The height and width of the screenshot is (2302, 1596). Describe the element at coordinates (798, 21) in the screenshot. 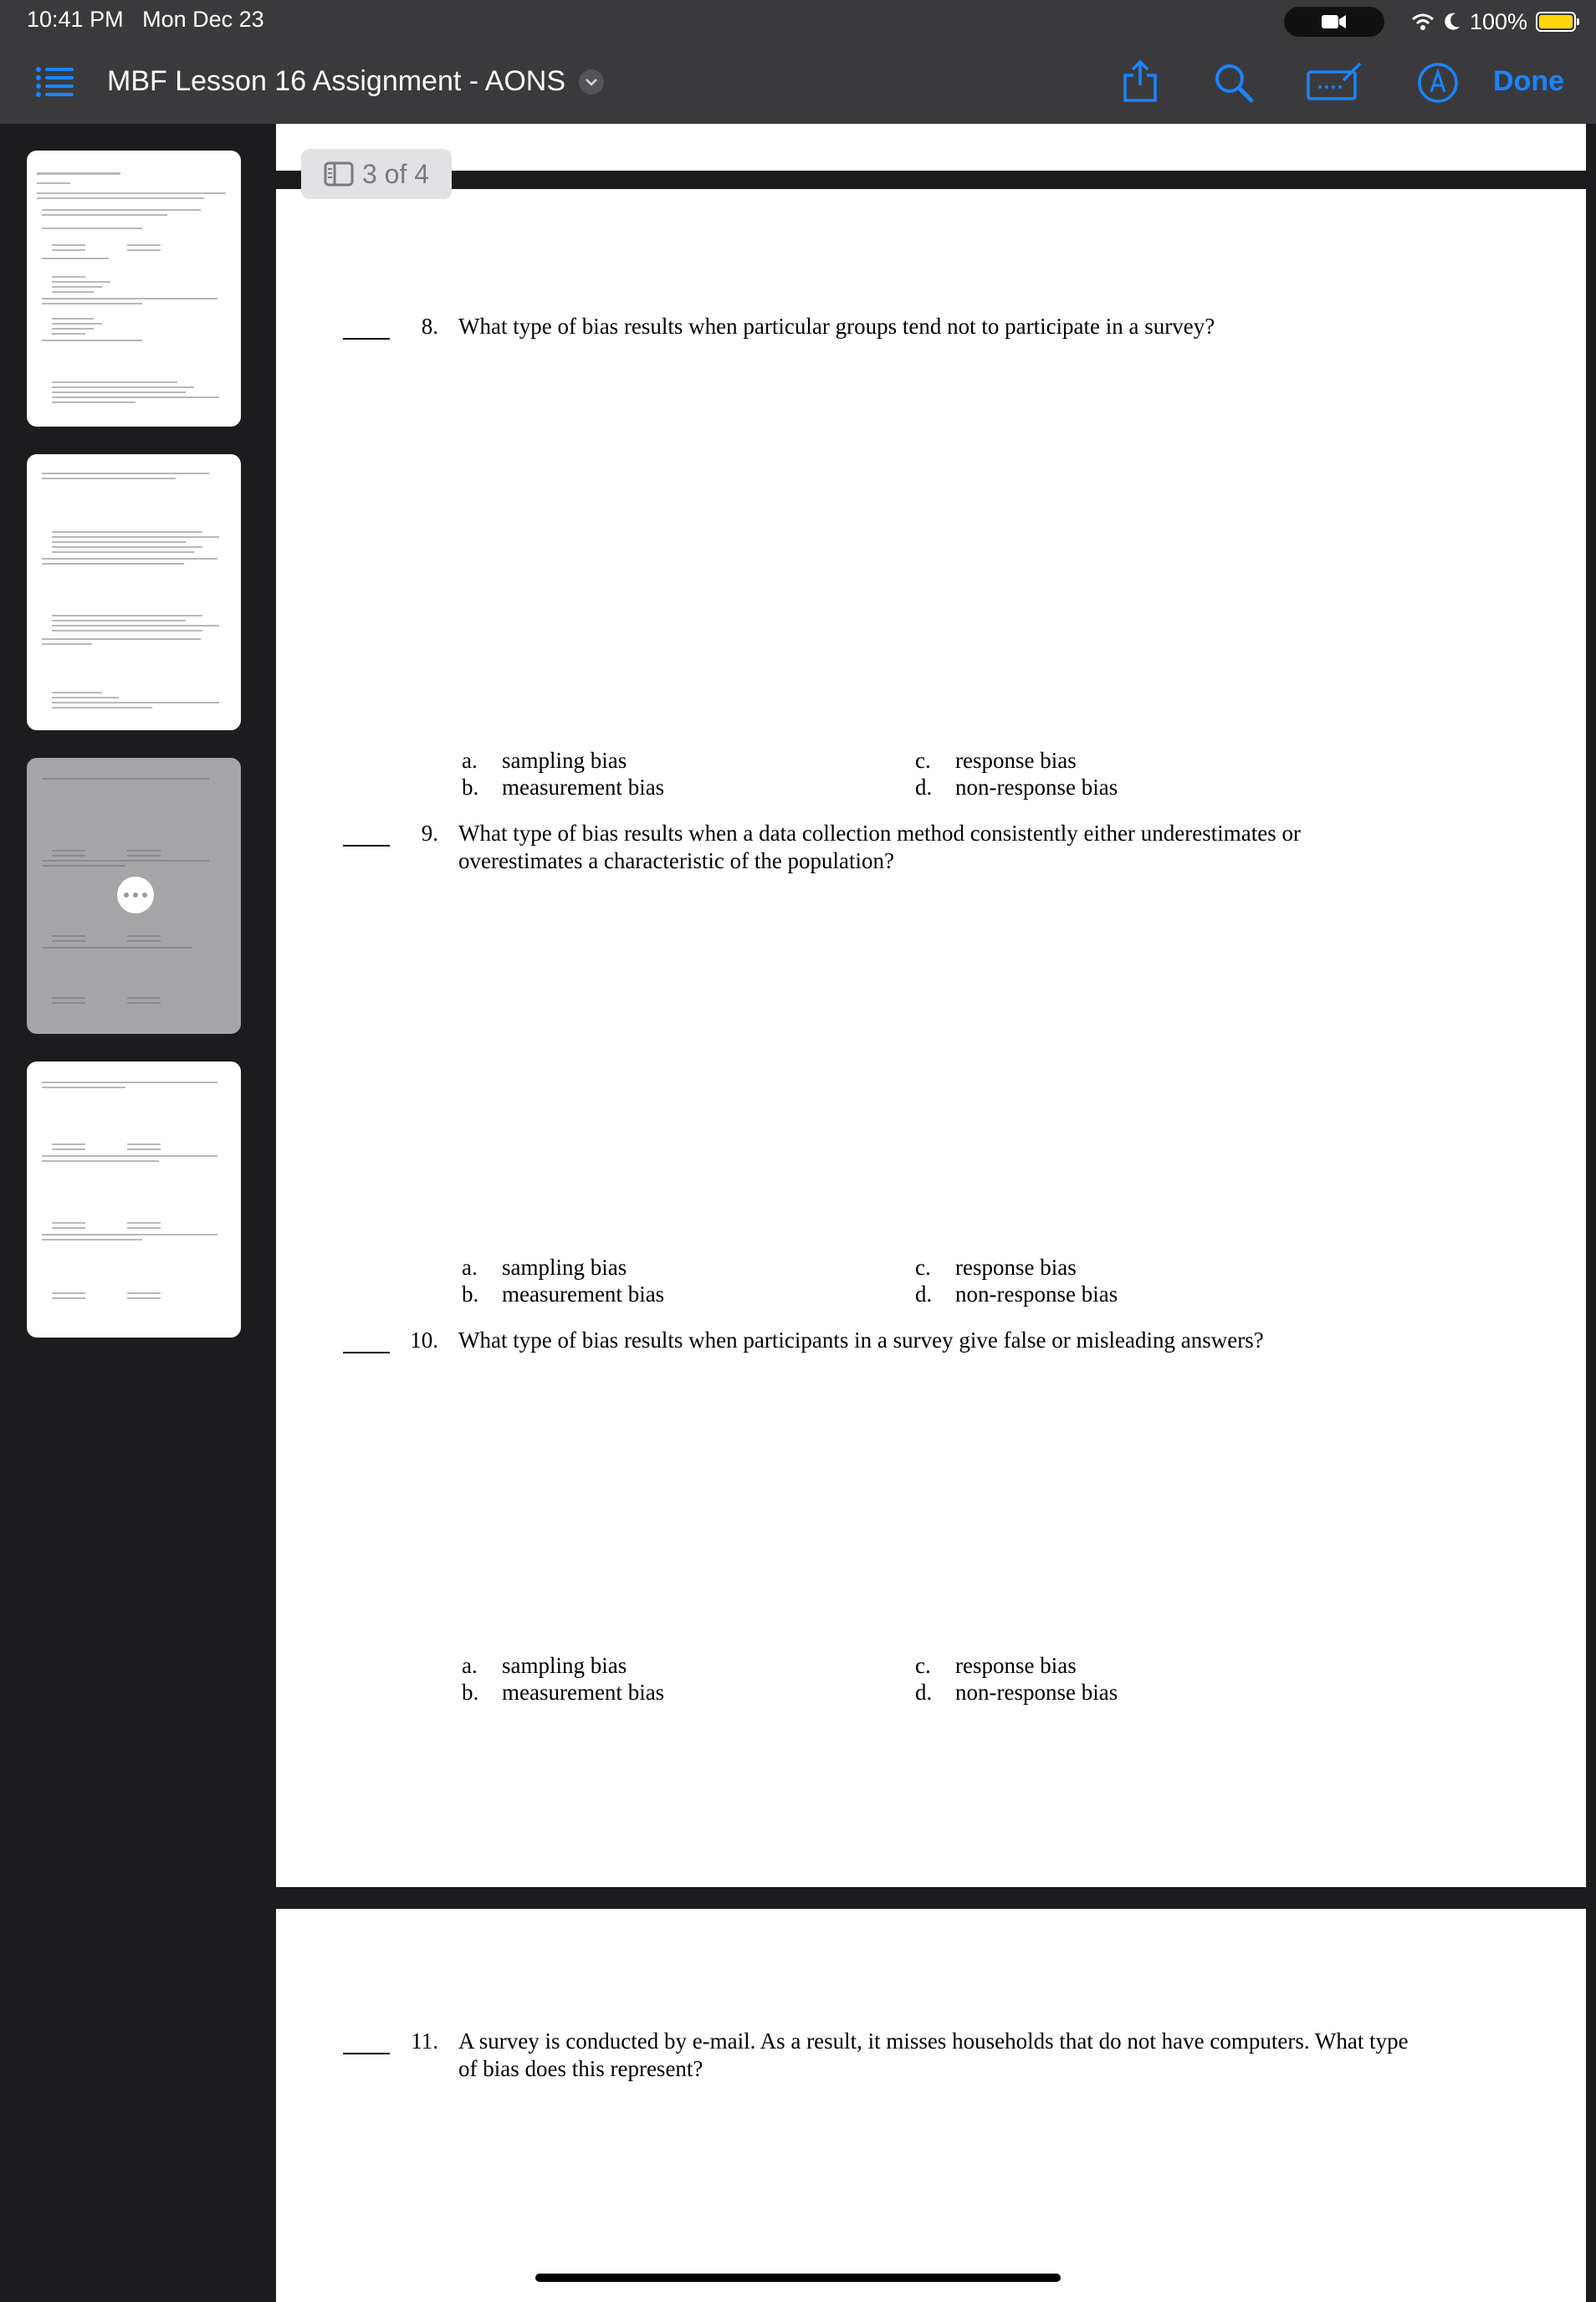

I see `status-bar: 10:41 PM Mon Dec 23 100%` at that location.